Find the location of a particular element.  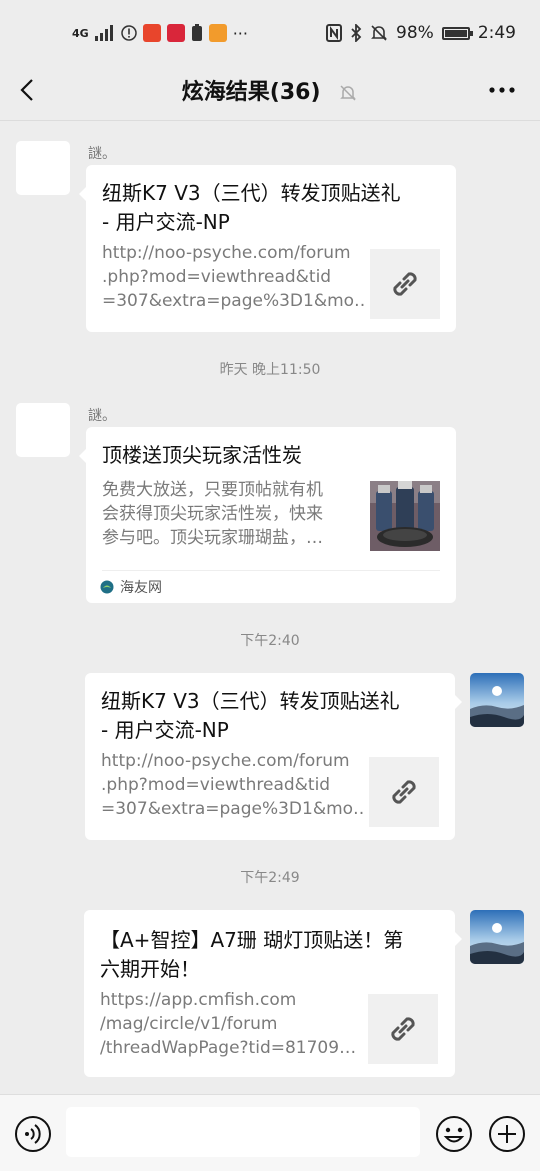

card-title: 顶楼送顶尖玩家活性炭 is located at coordinates (202, 455).